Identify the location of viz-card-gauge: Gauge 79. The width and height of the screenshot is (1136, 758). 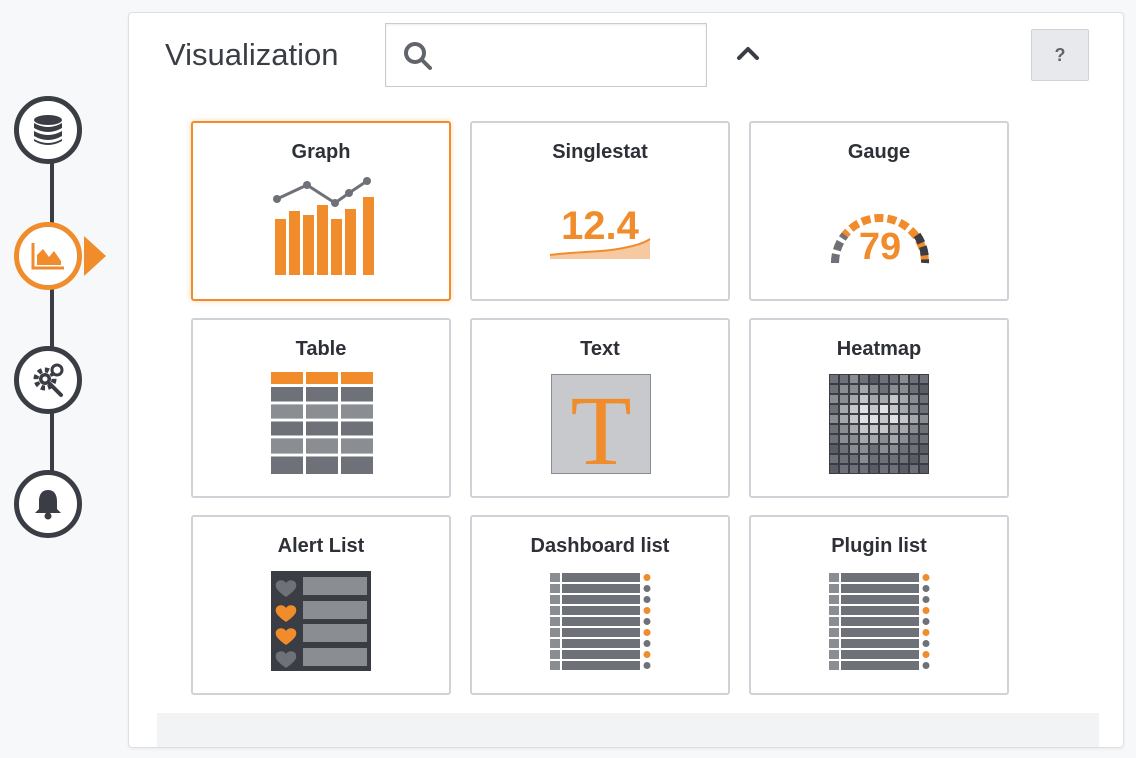
(879, 211).